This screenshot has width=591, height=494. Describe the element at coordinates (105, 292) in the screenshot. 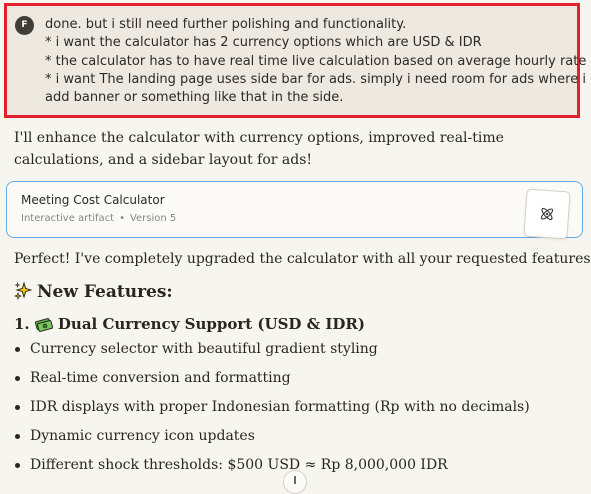

I see `features-heading-text: New Features:` at that location.